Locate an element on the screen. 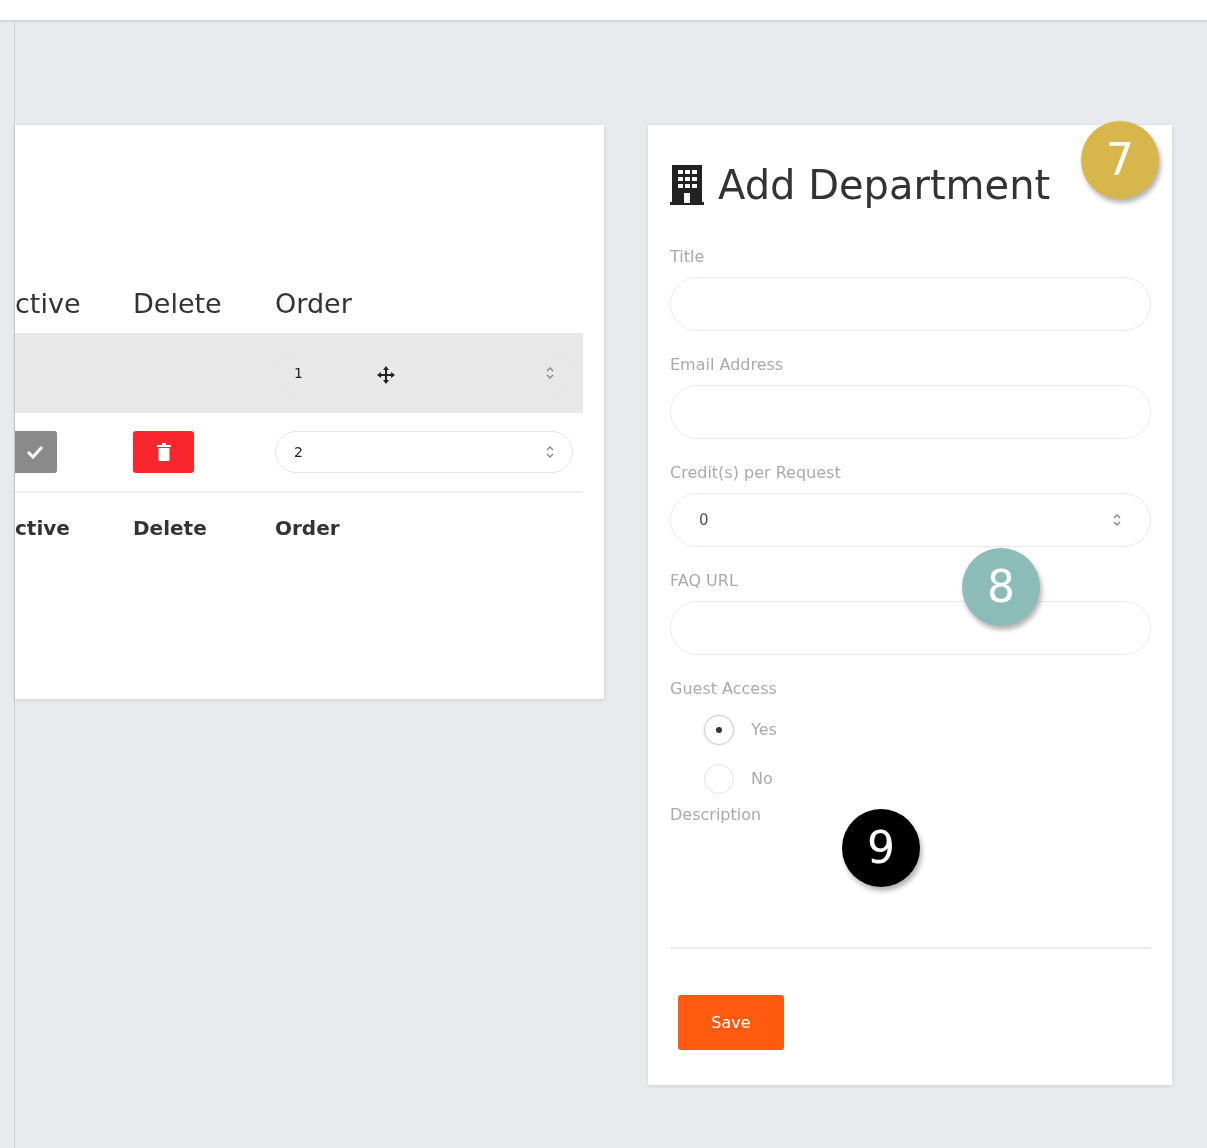 This screenshot has width=1207, height=1148. field-label: Guest Access is located at coordinates (723, 689).